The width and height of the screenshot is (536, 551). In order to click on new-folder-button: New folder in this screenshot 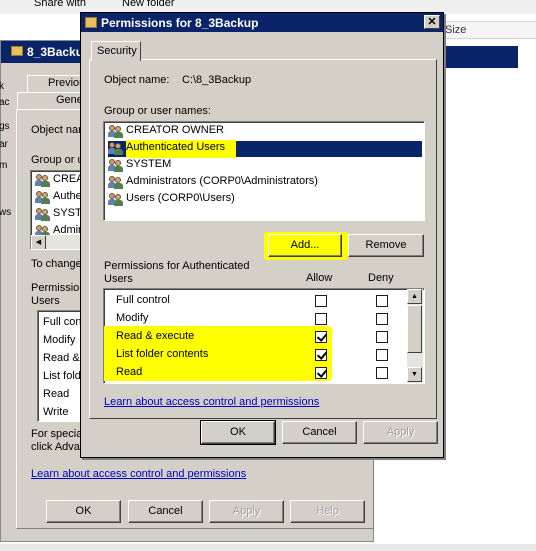, I will do `click(148, 4)`.